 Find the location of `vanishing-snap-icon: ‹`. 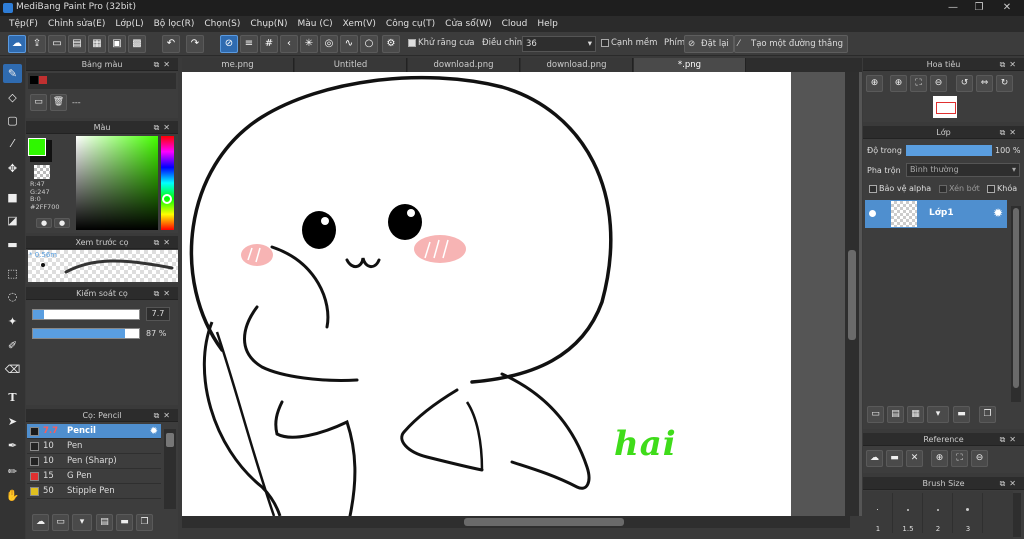

vanishing-snap-icon: ‹ is located at coordinates (289, 44).